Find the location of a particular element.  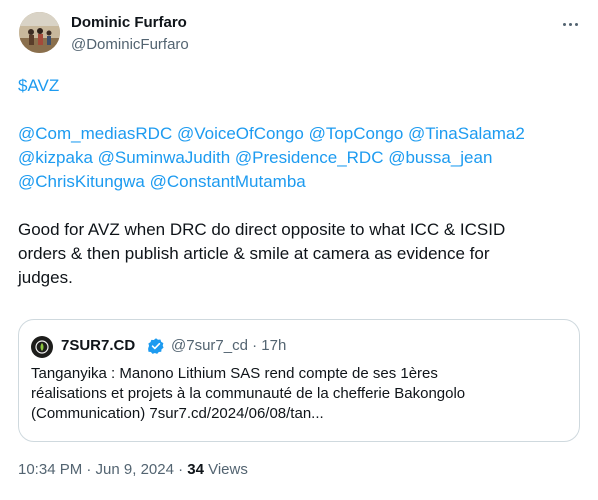

quote-handle-time: @7sur7_cd · 17h is located at coordinates (229, 345).